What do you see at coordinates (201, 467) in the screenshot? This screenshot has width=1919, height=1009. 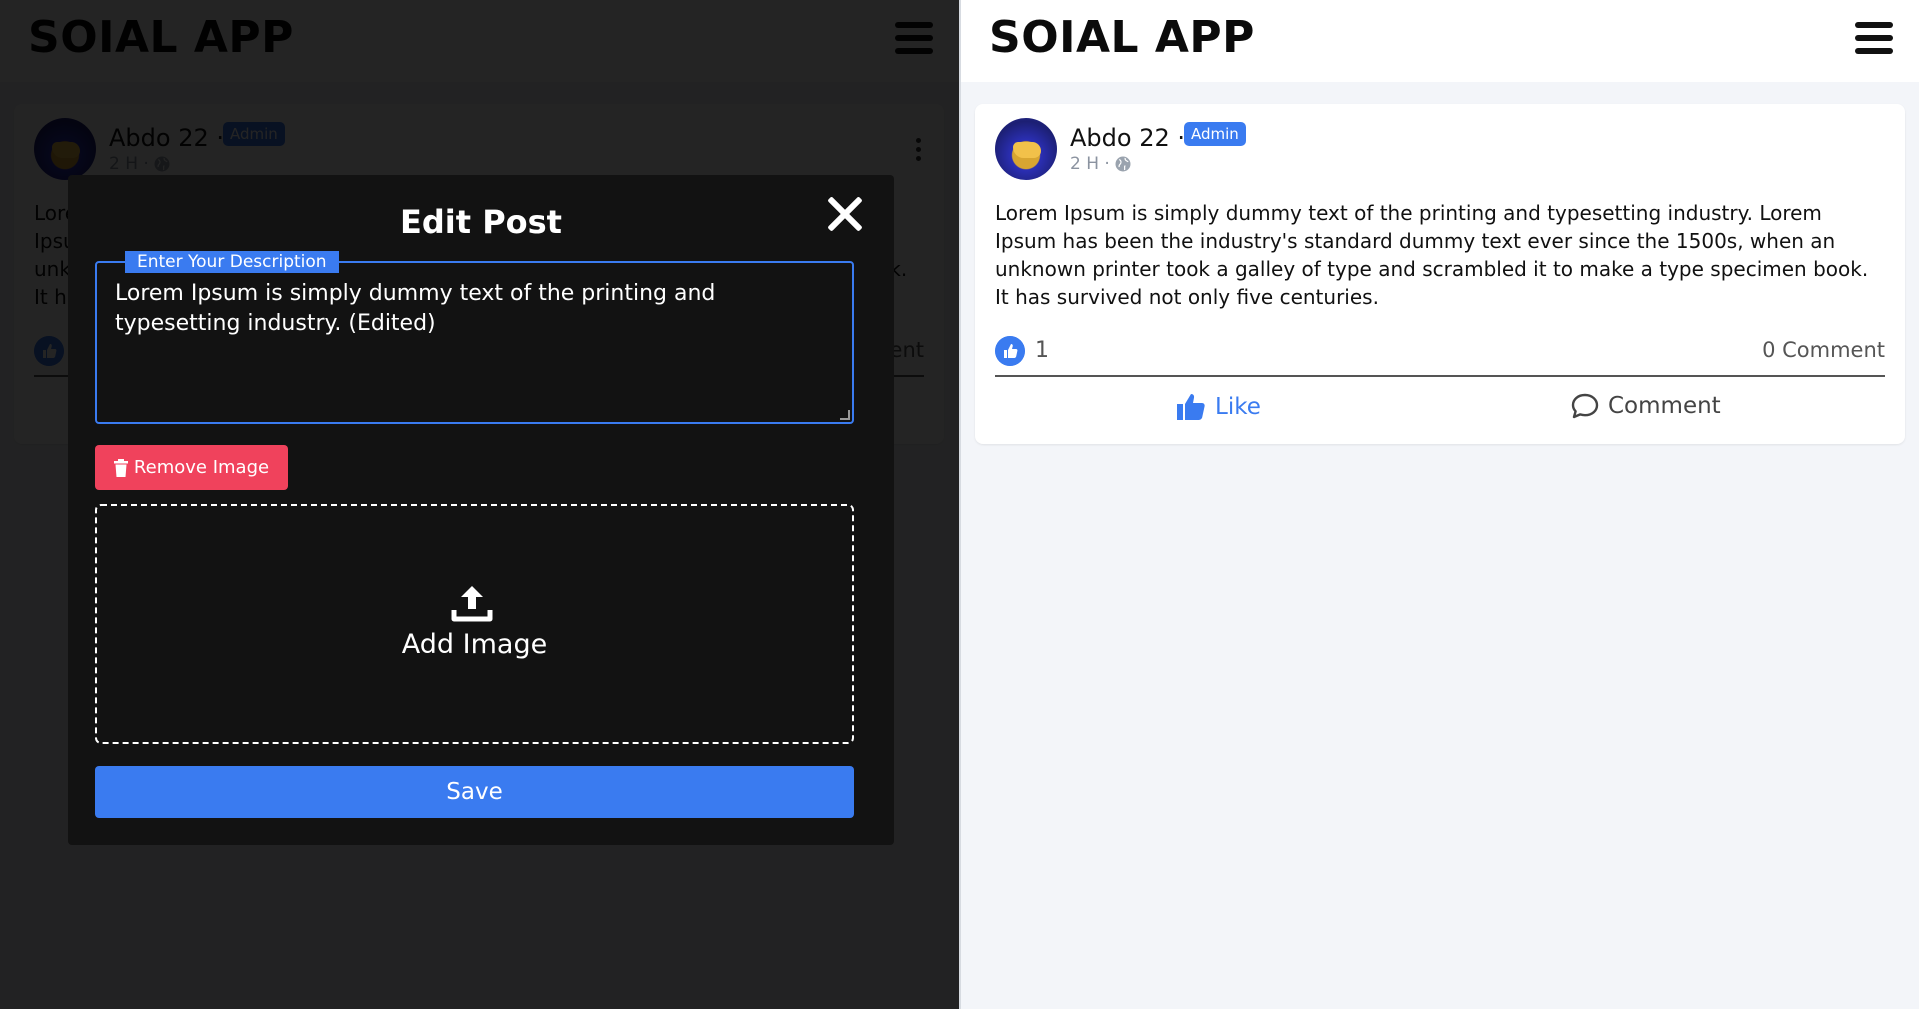 I see `remove-image-label: Remove Image` at bounding box center [201, 467].